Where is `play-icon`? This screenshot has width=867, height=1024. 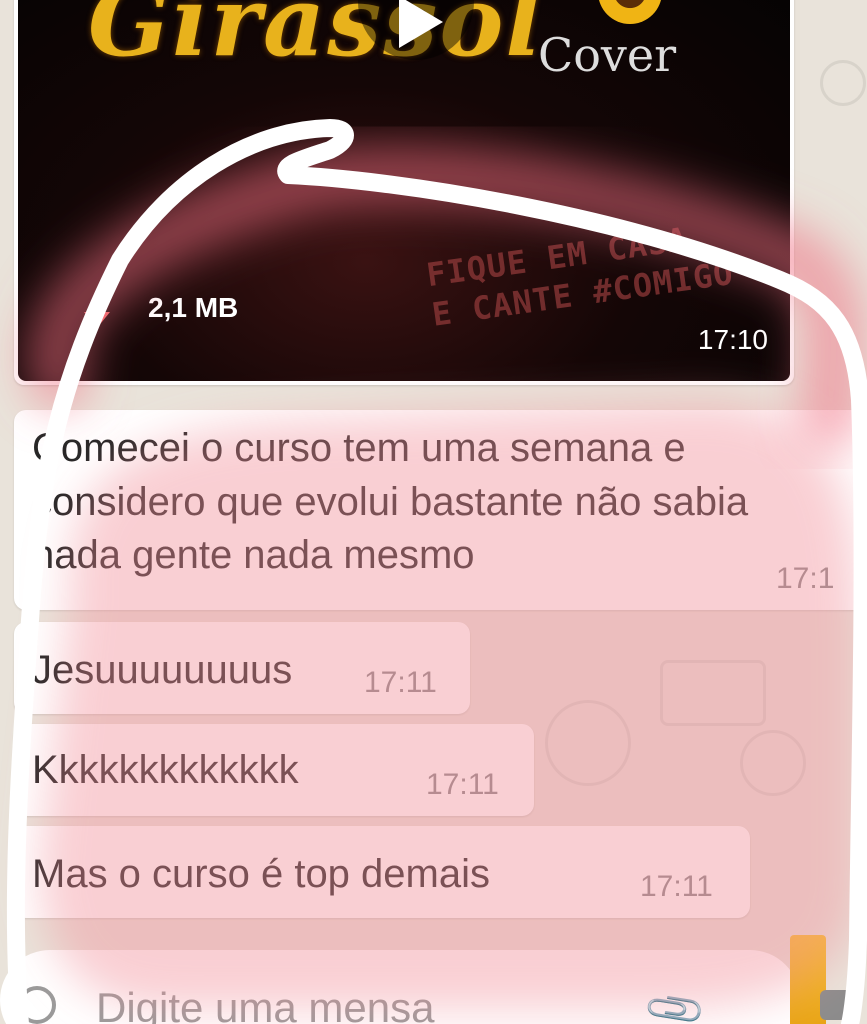 play-icon is located at coordinates (421, 24).